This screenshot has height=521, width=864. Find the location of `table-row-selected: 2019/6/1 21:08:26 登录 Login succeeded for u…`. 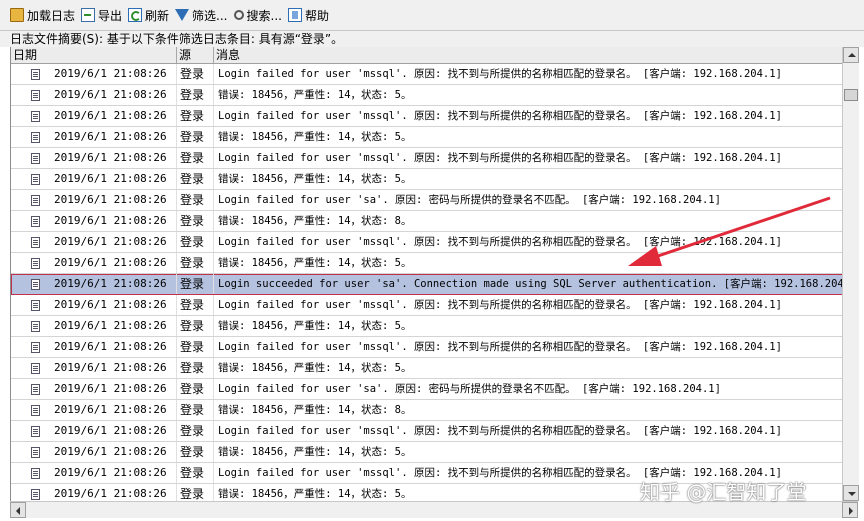

table-row-selected: 2019/6/1 21:08:26 登录 Login succeeded for u… is located at coordinates (427, 284).